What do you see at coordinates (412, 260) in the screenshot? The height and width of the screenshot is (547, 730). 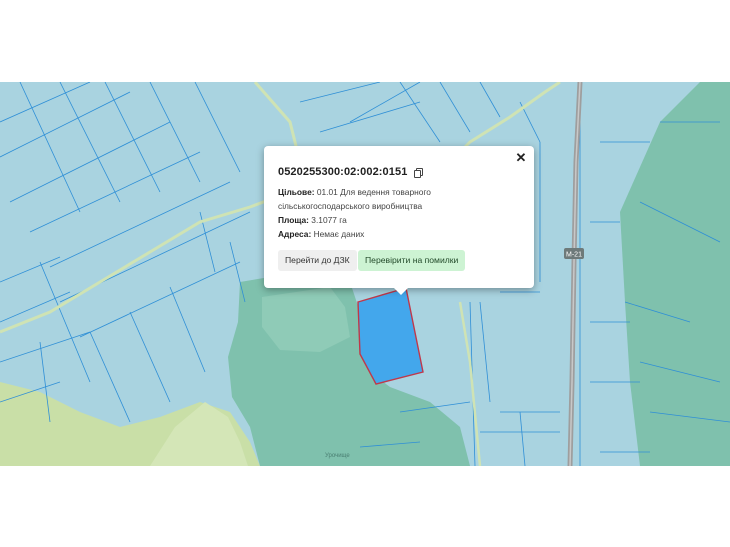 I see `check-errors-button: Перевірити на помилки` at bounding box center [412, 260].